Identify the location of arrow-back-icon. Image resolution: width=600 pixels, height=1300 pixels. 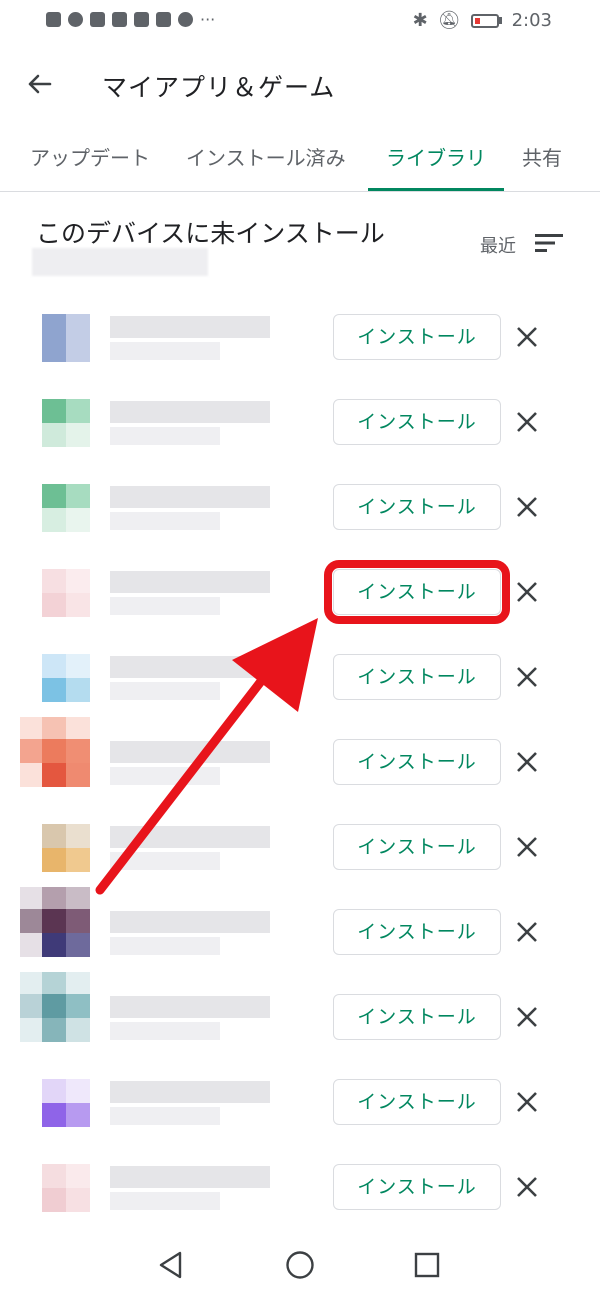
(40, 84).